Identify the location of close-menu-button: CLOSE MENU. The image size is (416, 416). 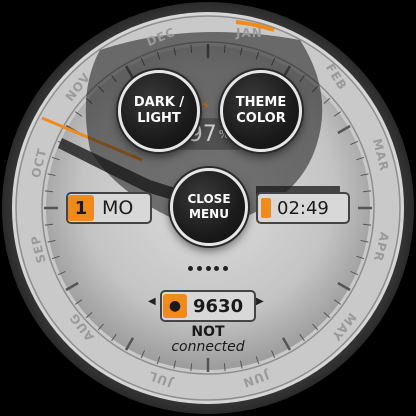
(209, 207).